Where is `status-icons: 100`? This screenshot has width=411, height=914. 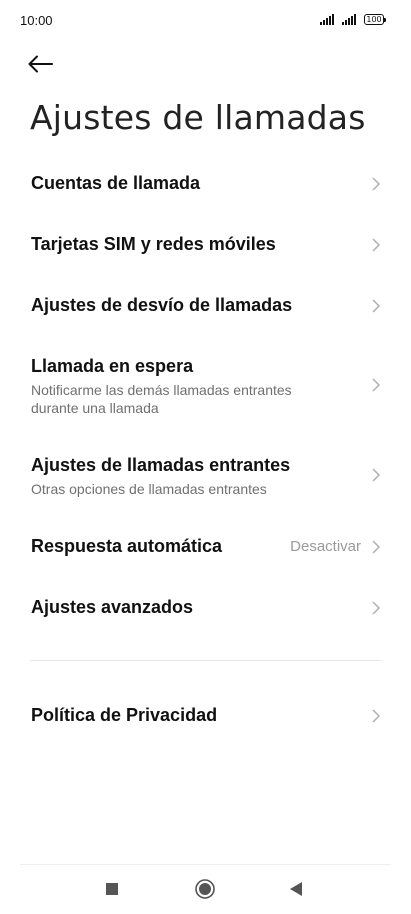
status-icons: 100 is located at coordinates (353, 19).